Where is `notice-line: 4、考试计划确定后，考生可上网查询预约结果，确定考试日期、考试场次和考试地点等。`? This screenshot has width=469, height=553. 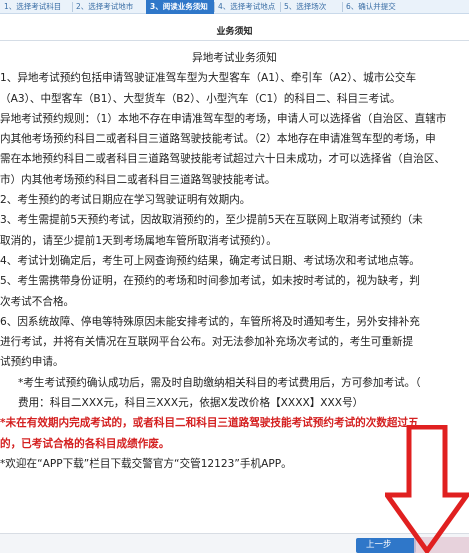
notice-line: 4、考试计划确定后，考生可上网查询预约结果，确定考试日期、考试场次和考试地点等。 is located at coordinates (210, 260).